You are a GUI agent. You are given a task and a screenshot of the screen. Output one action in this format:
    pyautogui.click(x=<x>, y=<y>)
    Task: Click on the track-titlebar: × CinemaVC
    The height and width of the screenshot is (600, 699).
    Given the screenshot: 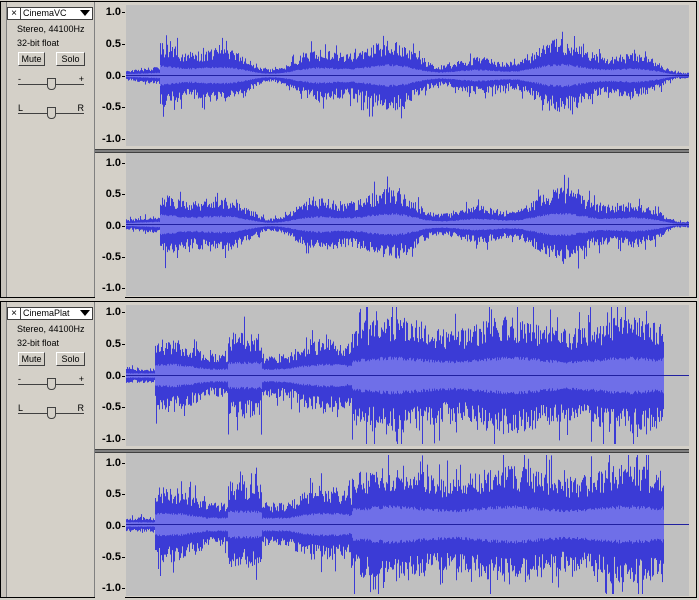 What is the action you would take?
    pyautogui.click(x=50, y=13)
    